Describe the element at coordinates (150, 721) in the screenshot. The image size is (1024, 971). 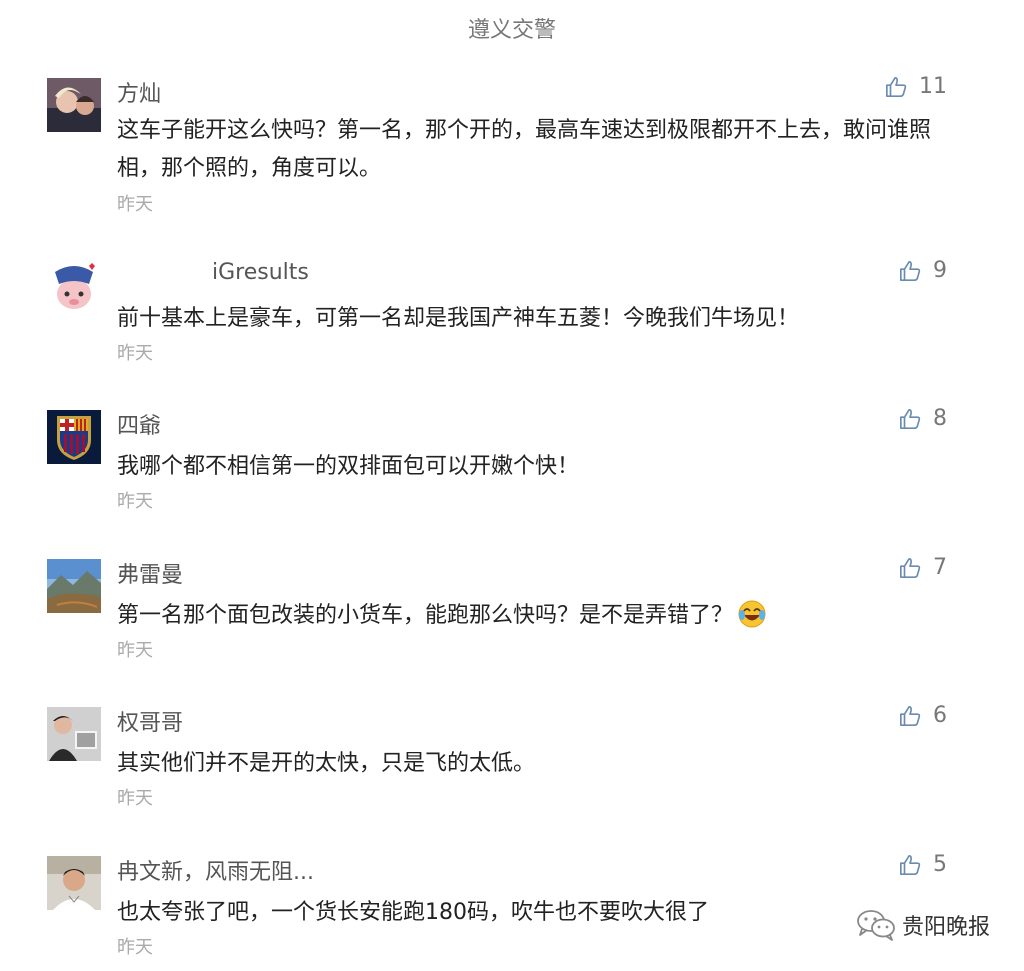
I see `comment-author: 权哥哥` at that location.